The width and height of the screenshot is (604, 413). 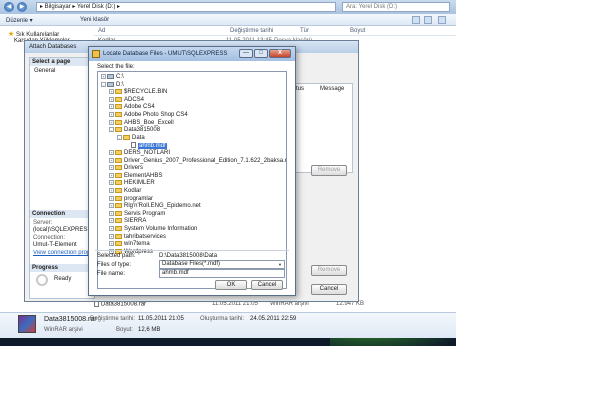 What do you see at coordinates (148, 115) in the screenshot?
I see `tree-item: + Adobe Photo Shop CS4` at bounding box center [148, 115].